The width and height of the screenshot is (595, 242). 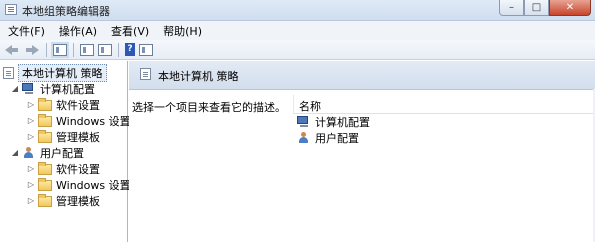 I want to click on tree-item-label: 计算机配置, so click(x=67, y=89).